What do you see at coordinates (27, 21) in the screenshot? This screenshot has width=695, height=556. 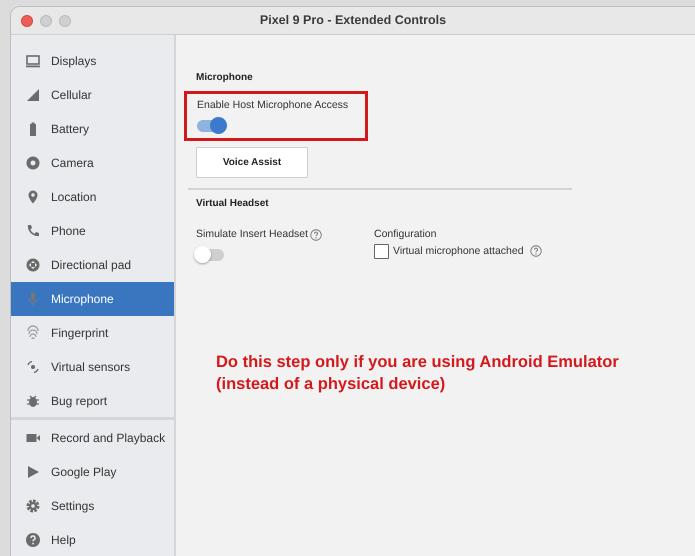 I see `window-control-icon` at bounding box center [27, 21].